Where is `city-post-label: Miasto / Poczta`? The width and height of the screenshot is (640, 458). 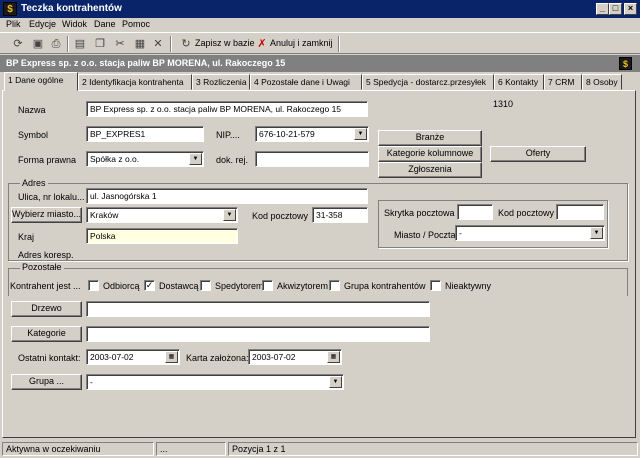 city-post-label: Miasto / Poczta is located at coordinates (425, 235).